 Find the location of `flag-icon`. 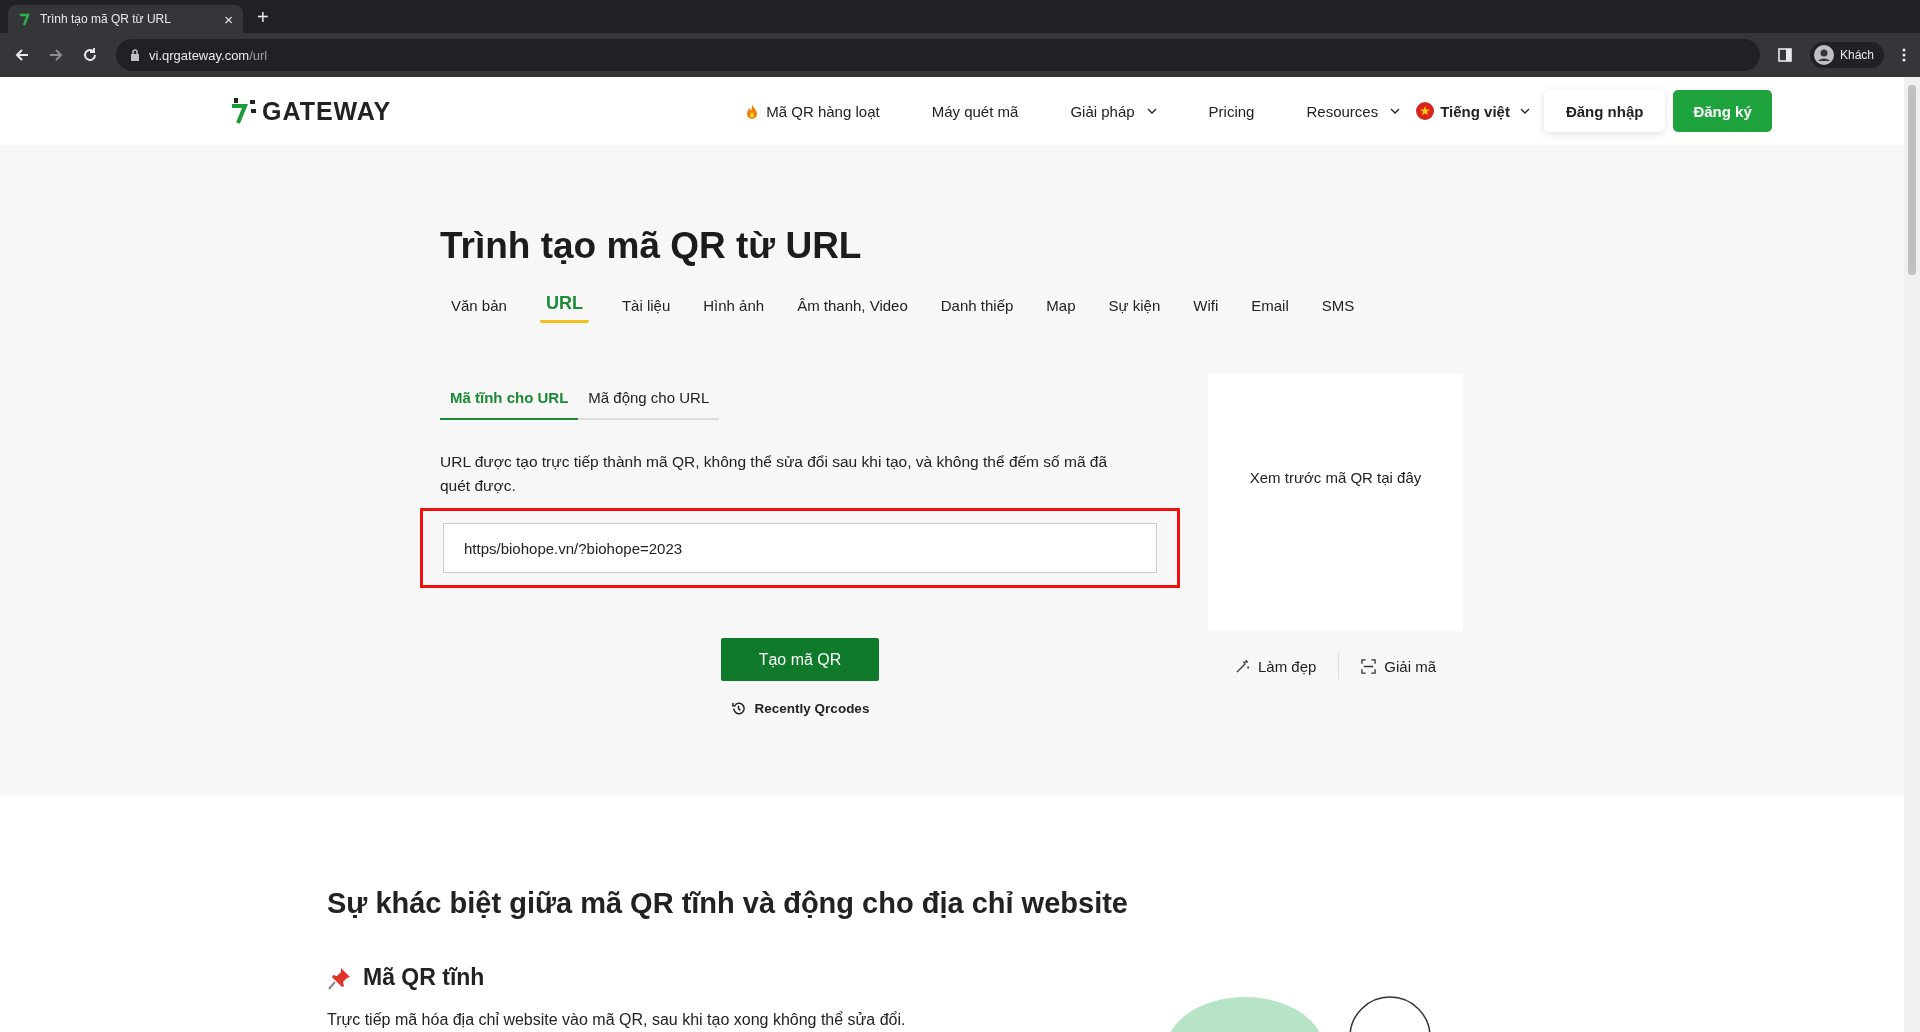

flag-icon is located at coordinates (1425, 111).